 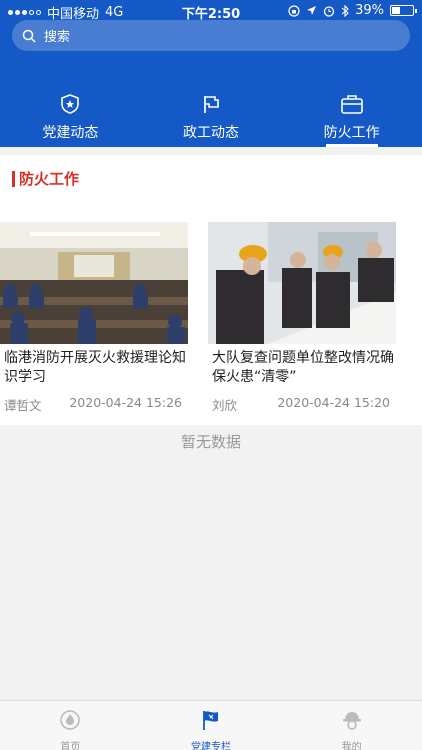 I want to click on tab-label: 防火工作, so click(x=351, y=133).